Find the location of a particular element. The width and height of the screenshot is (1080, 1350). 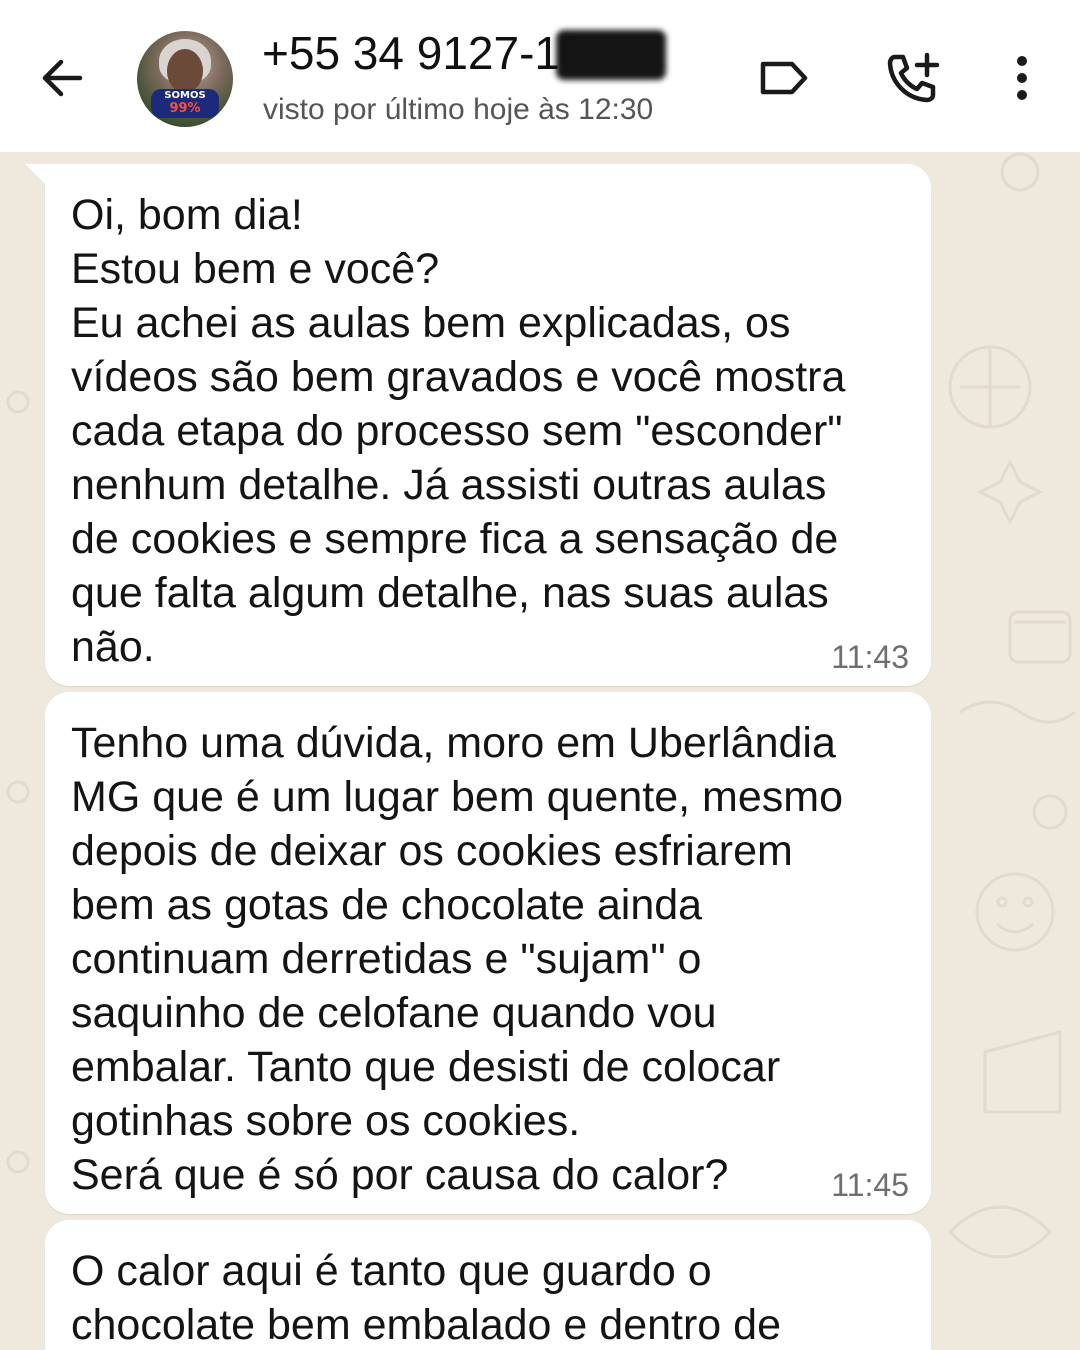

label-button is located at coordinates (784, 78).